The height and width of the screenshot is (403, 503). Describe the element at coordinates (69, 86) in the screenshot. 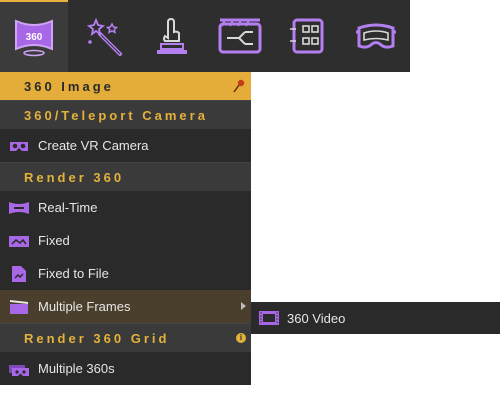

I see `menu-title-label: 360 Image` at that location.